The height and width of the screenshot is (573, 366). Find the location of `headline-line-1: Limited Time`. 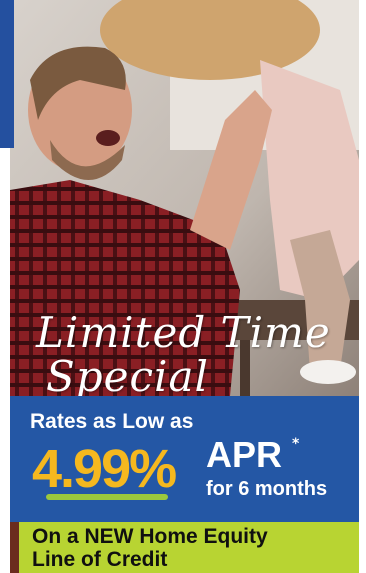

headline-line-1: Limited Time is located at coordinates (183, 332).